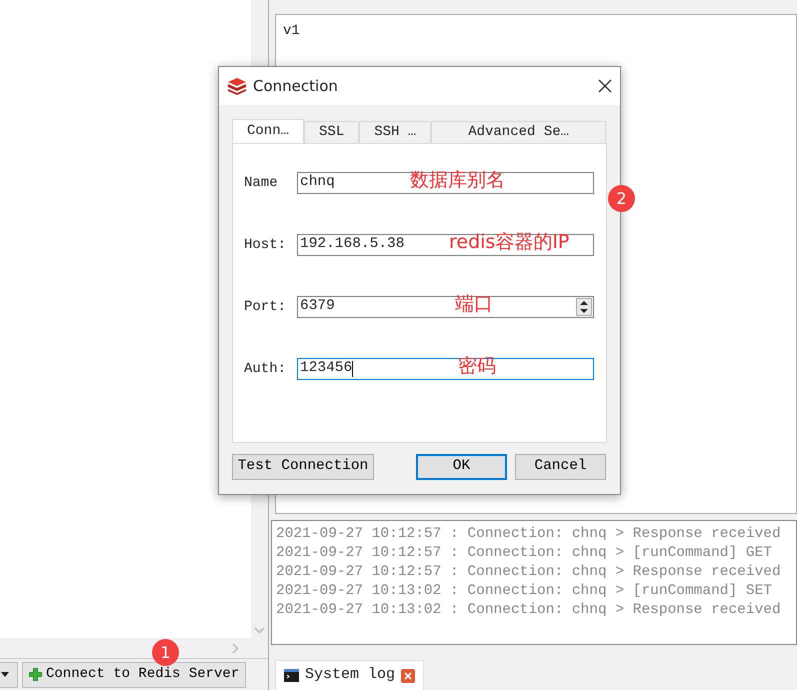  Describe the element at coordinates (291, 31) in the screenshot. I see `value-text: v1` at that location.